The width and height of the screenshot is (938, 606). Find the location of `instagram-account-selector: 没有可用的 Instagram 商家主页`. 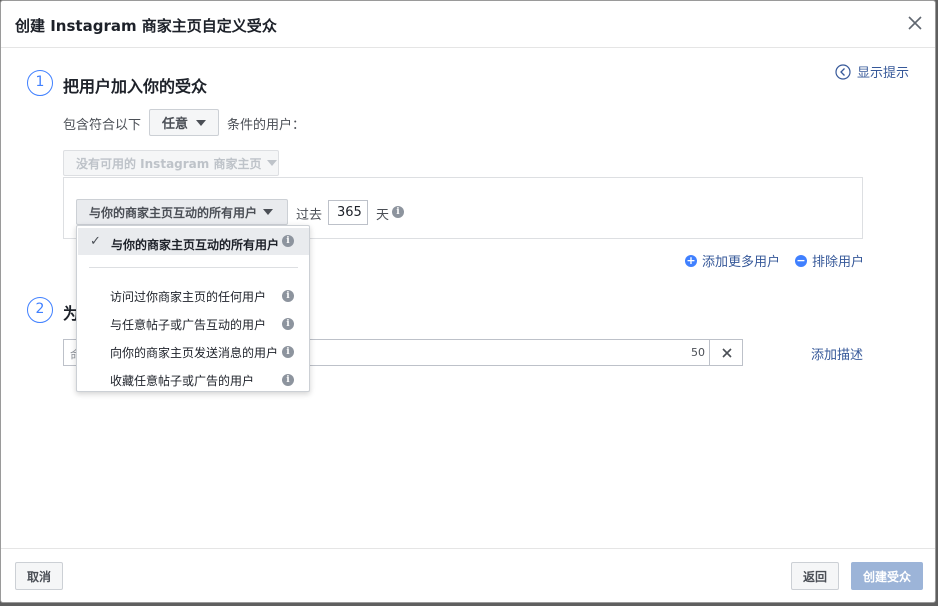

instagram-account-selector: 没有可用的 Instagram 商家主页 is located at coordinates (171, 163).